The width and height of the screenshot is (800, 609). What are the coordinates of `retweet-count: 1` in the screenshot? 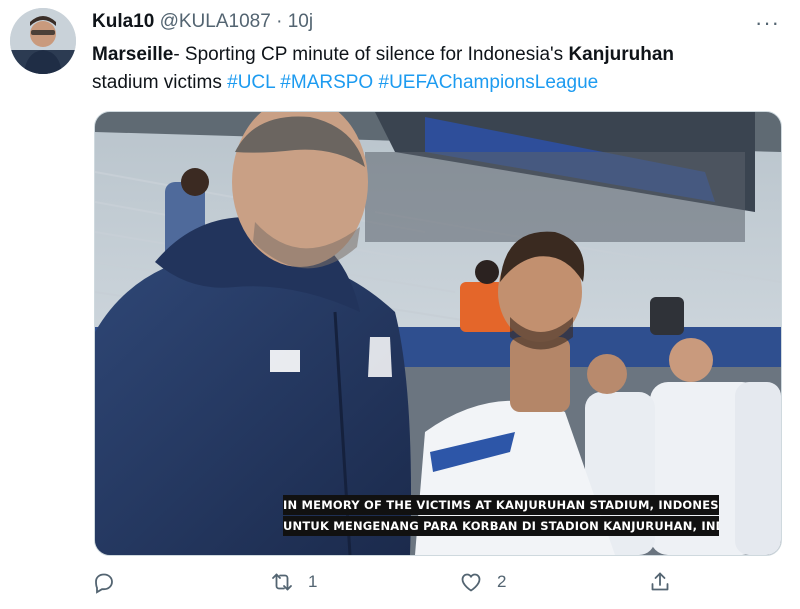 It's located at (313, 581).